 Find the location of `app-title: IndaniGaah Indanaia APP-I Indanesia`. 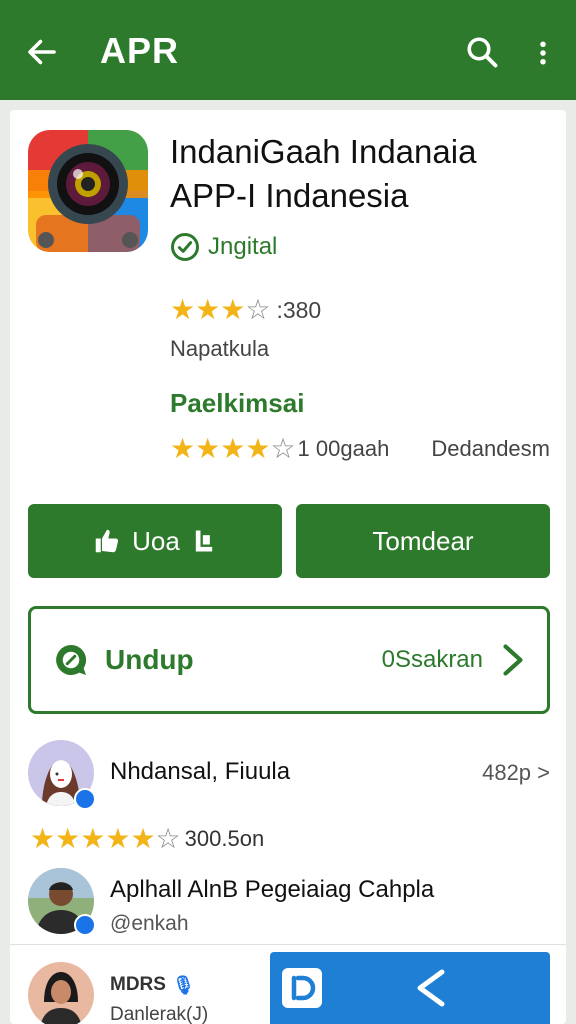

app-title: IndaniGaah Indanaia APP-I Indanesia is located at coordinates (365, 174).